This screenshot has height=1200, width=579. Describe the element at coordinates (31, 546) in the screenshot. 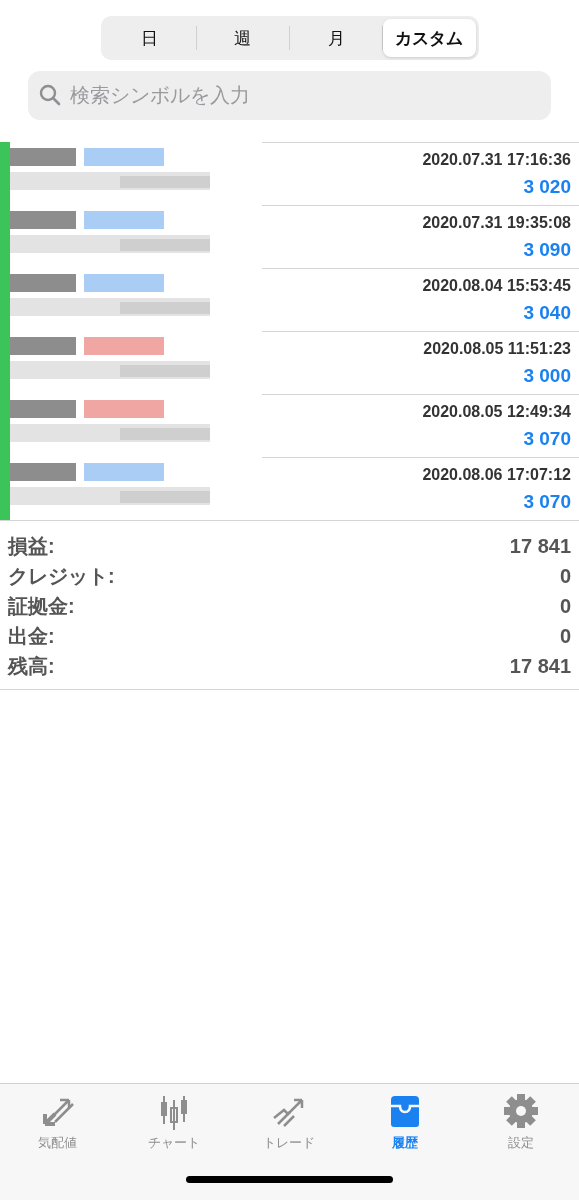

I see `summary-label: 損益:` at that location.